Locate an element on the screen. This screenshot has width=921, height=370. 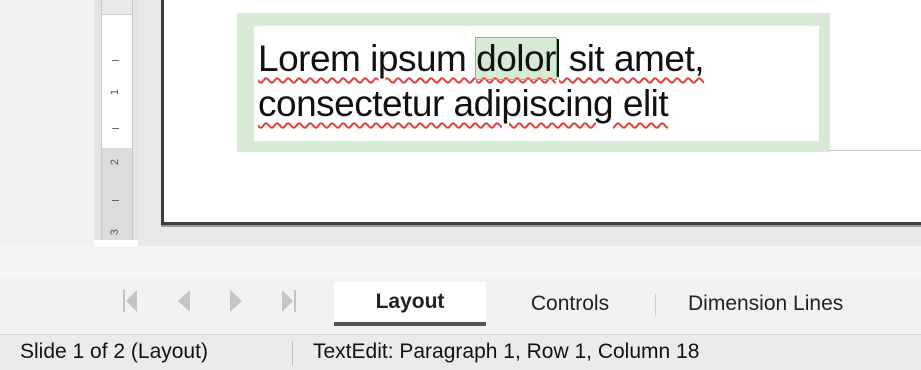
ruler-number: 2 is located at coordinates (115, 162).